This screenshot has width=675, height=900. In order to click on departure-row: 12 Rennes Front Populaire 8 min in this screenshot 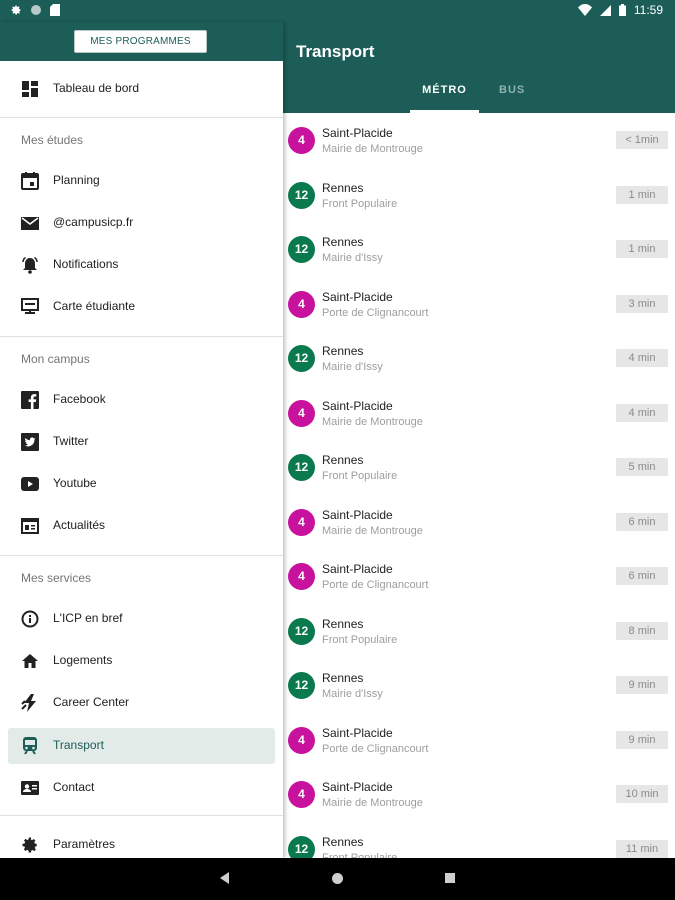, I will do `click(479, 631)`.